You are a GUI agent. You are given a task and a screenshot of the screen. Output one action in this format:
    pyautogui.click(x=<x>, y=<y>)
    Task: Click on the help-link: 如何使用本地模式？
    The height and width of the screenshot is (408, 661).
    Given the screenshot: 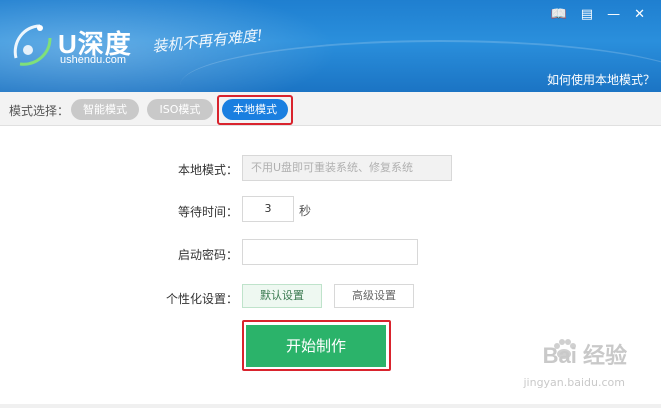 What is the action you would take?
    pyautogui.click(x=601, y=79)
    